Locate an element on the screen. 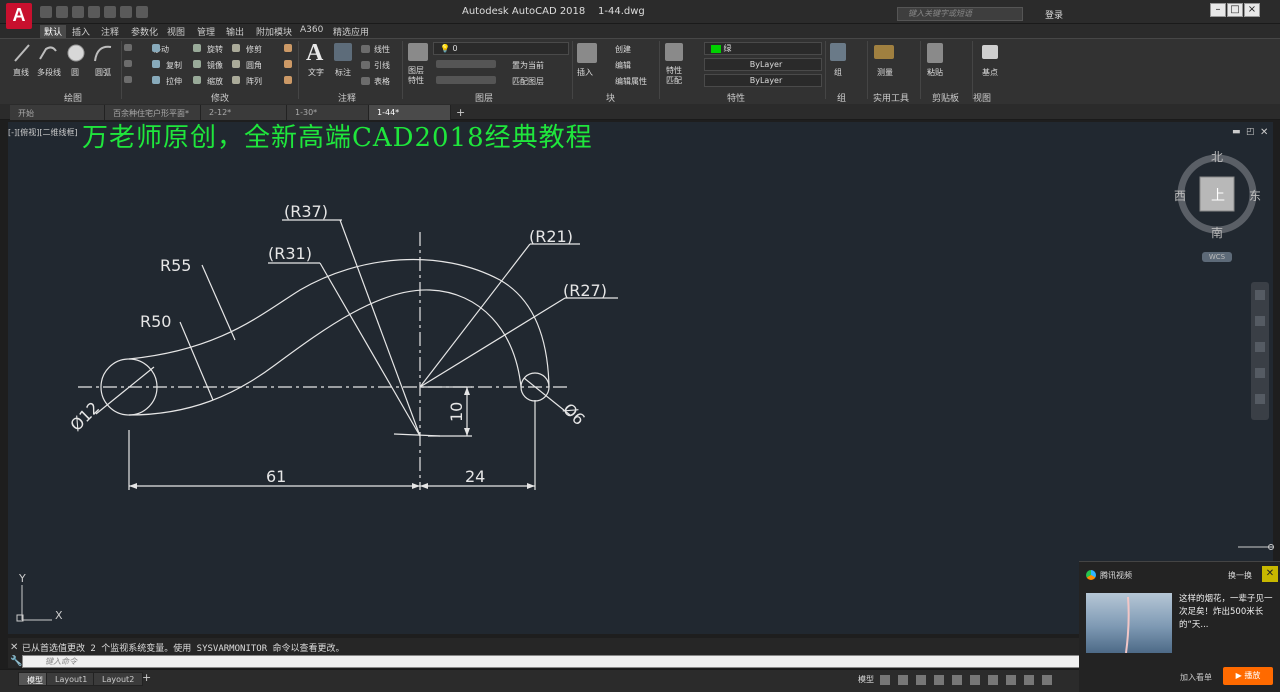  model-space-toggle: 模型 is located at coordinates (866, 679).